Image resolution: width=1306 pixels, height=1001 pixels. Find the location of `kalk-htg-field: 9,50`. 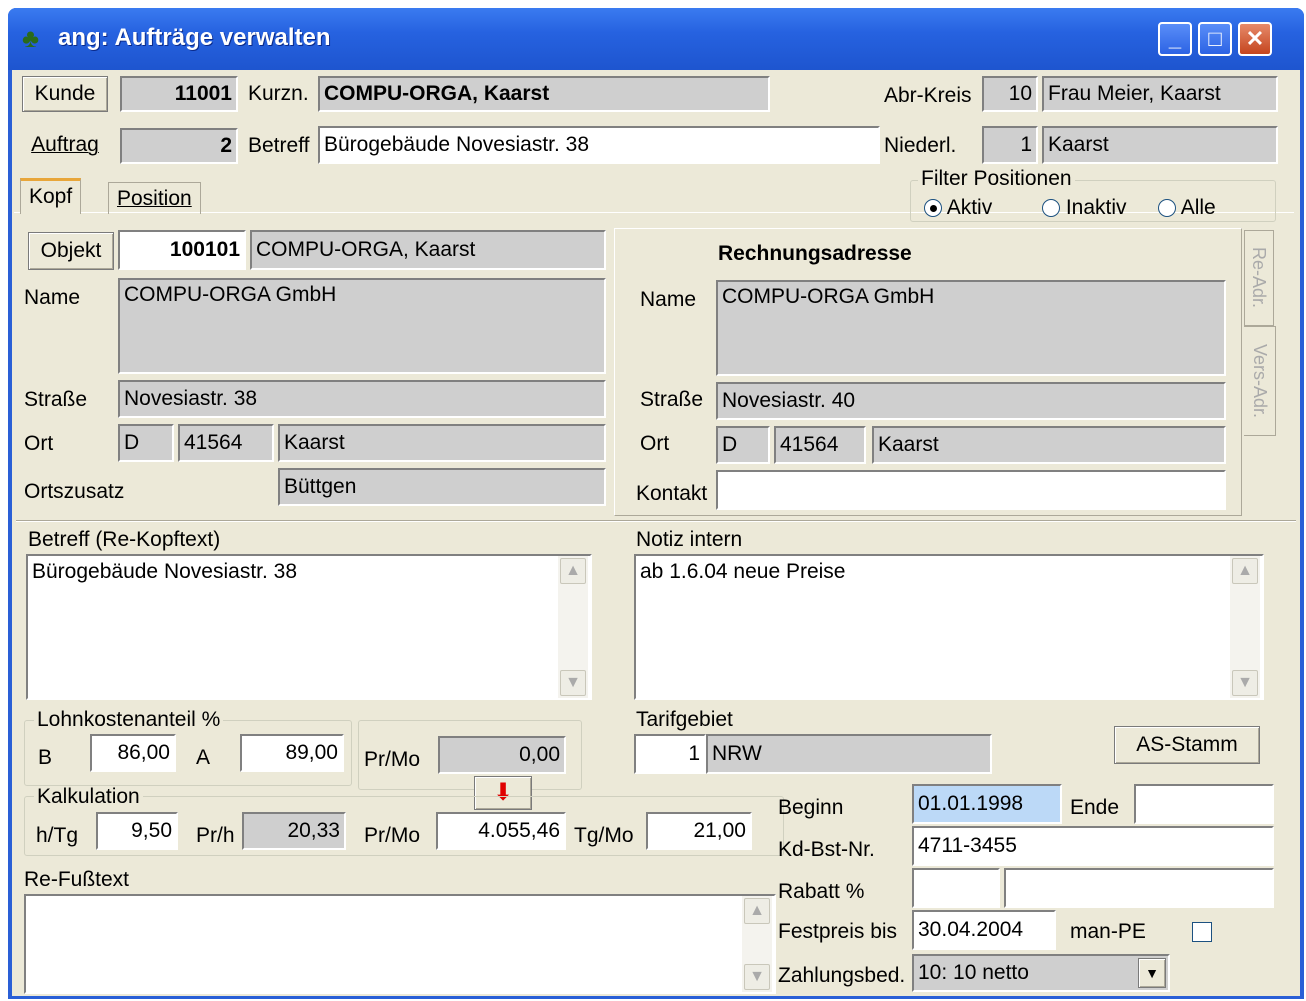

kalk-htg-field: 9,50 is located at coordinates (137, 831).